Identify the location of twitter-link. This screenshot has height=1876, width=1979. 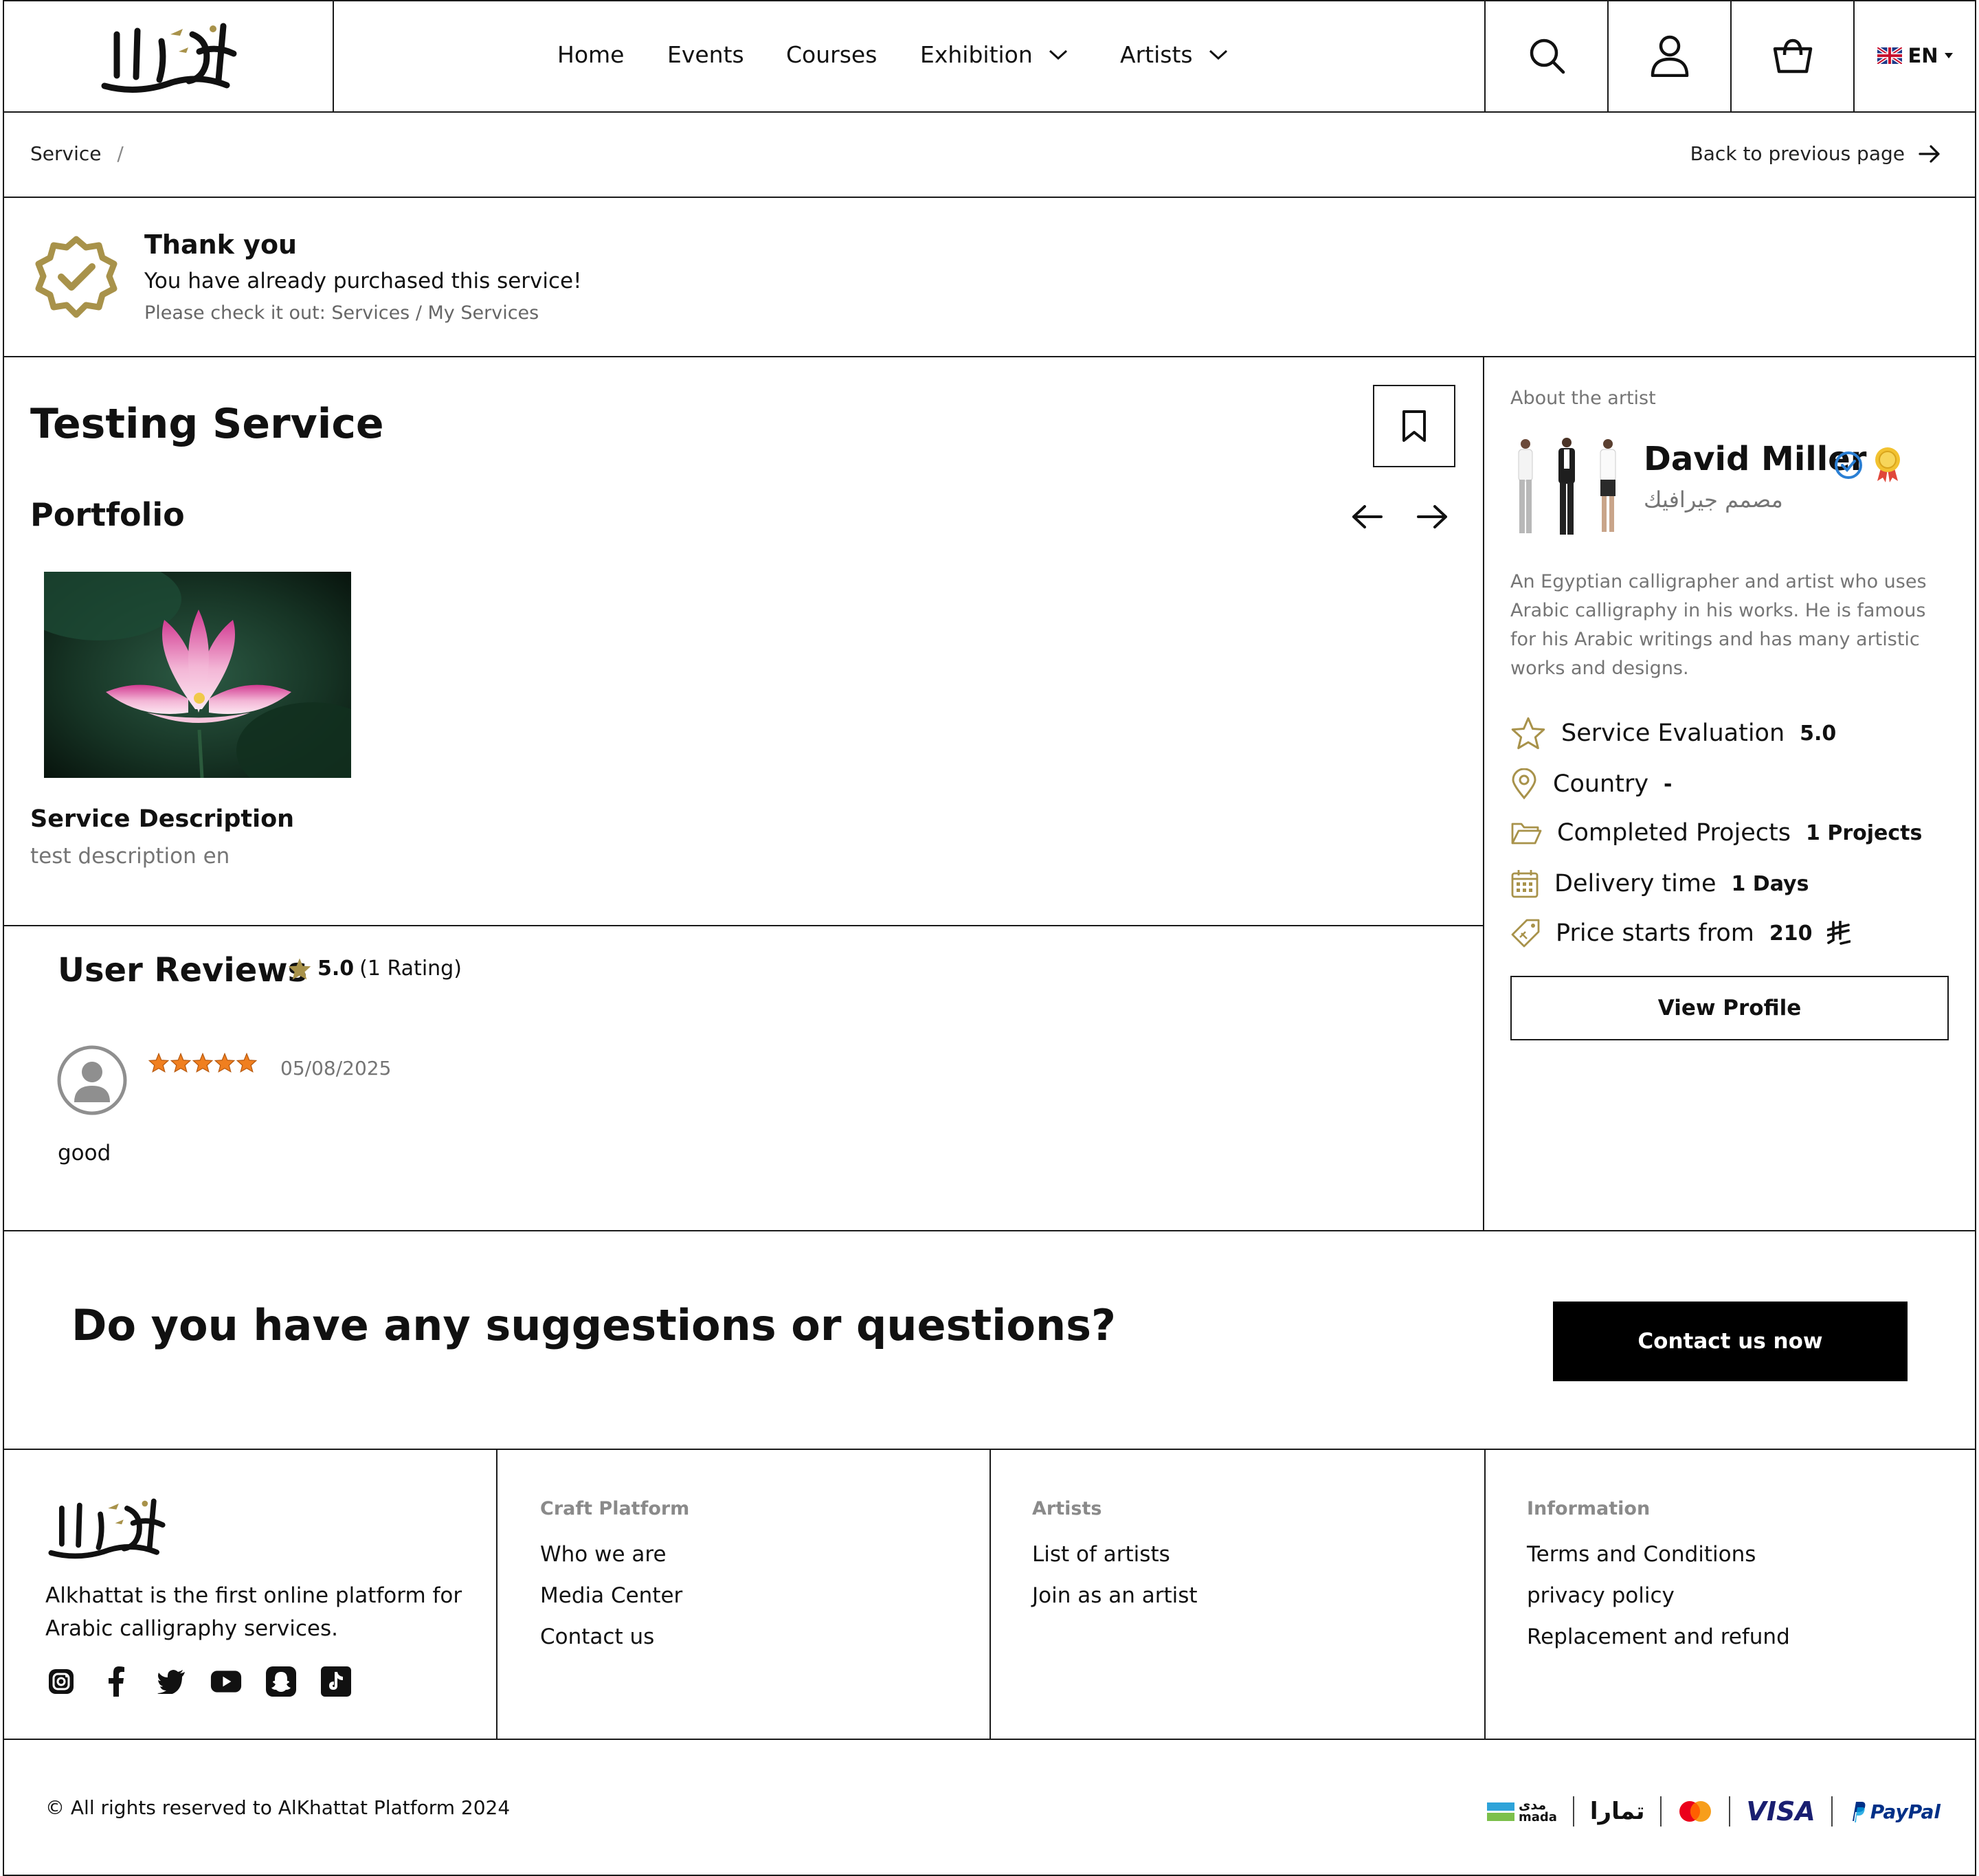
(171, 1682).